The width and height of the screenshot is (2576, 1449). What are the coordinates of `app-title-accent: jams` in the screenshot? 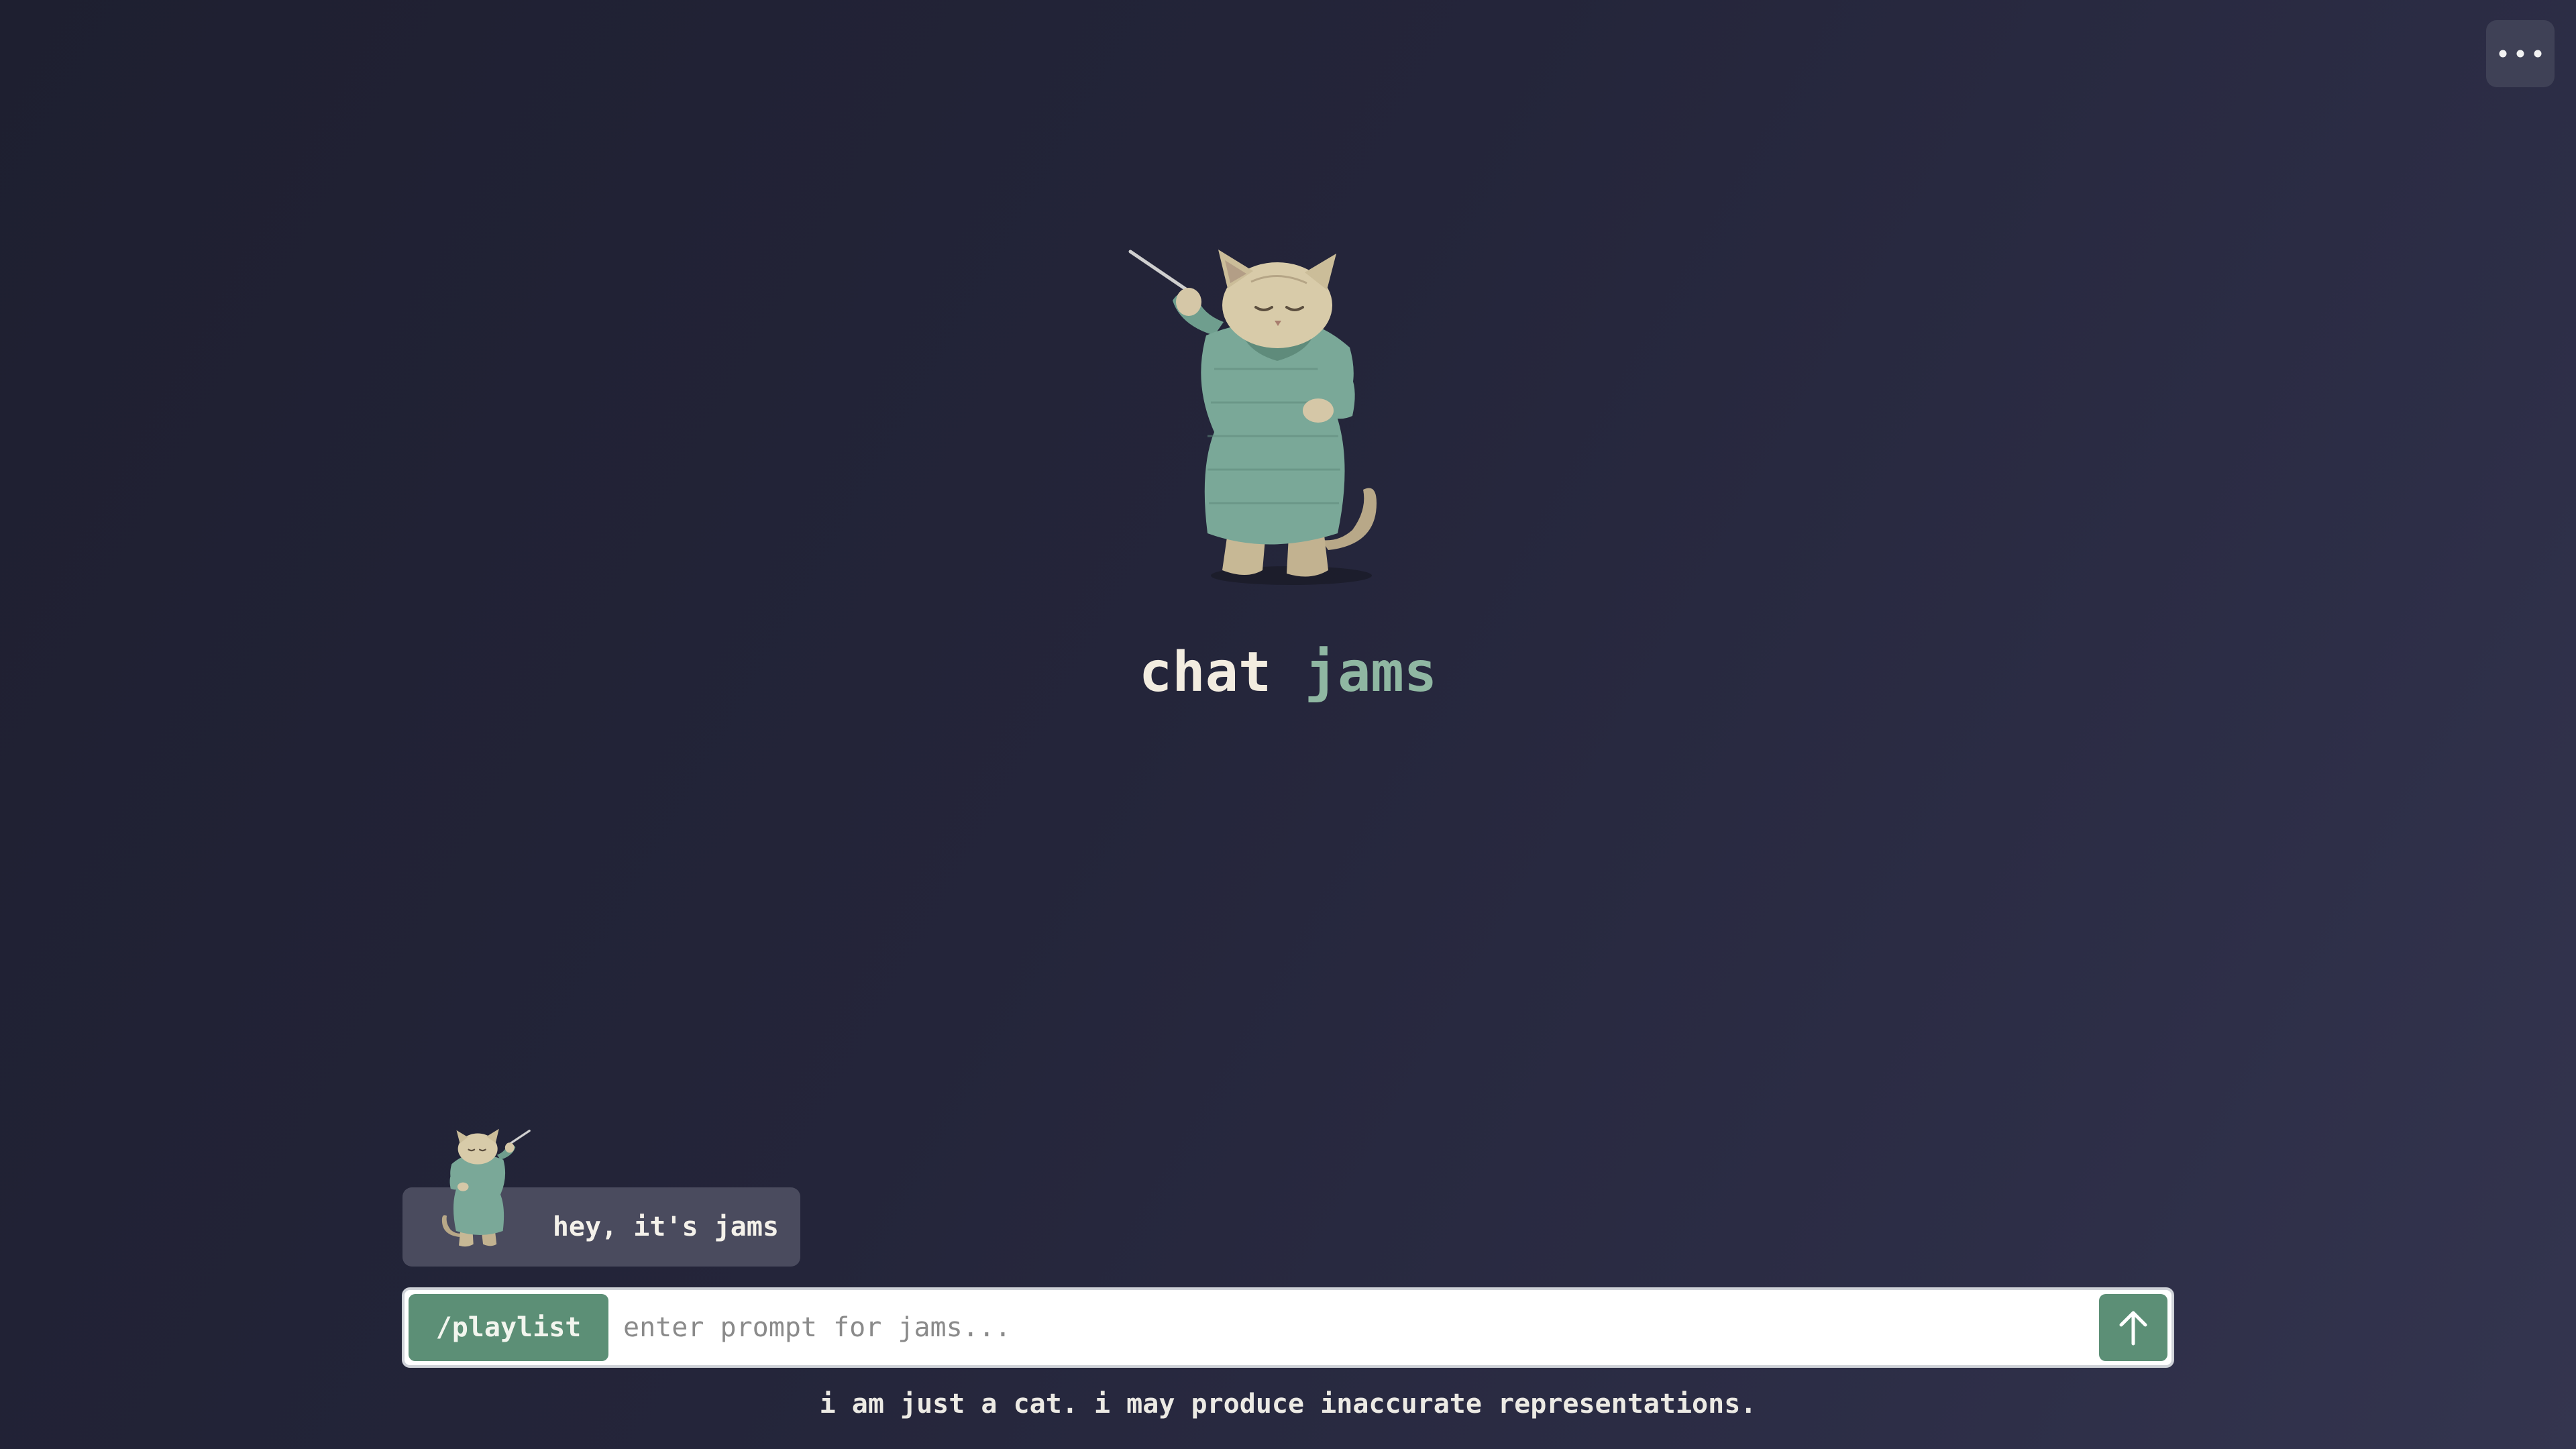 It's located at (1371, 672).